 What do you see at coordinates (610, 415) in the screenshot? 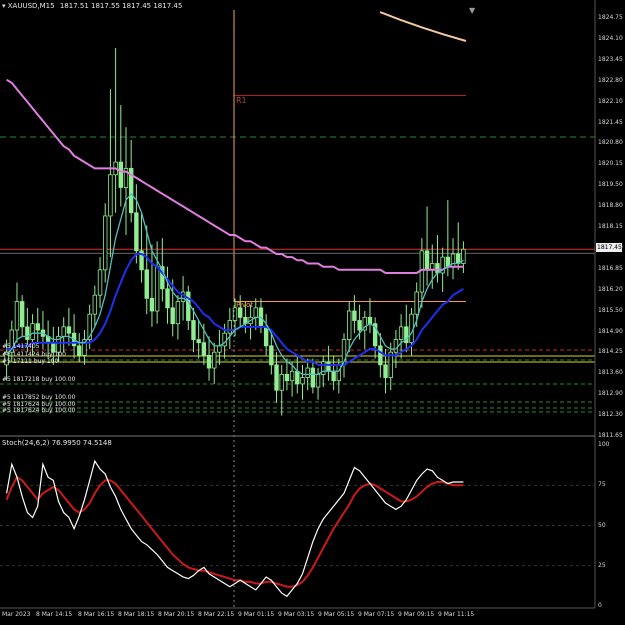
I see `price-tick-label: 1812.30` at bounding box center [610, 415].